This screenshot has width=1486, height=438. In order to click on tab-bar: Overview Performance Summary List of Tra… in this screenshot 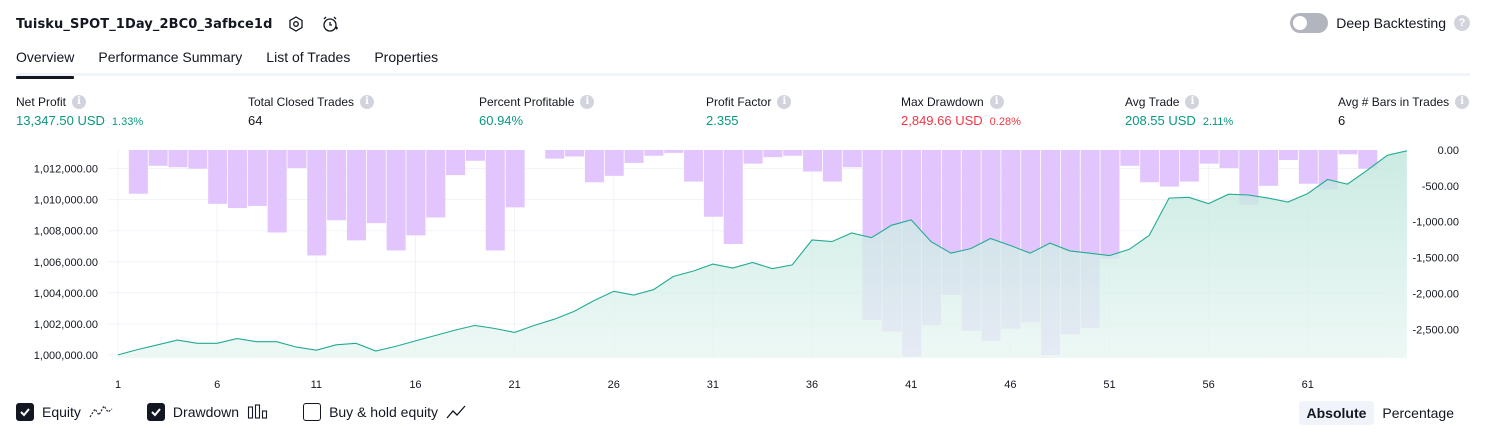, I will do `click(743, 62)`.